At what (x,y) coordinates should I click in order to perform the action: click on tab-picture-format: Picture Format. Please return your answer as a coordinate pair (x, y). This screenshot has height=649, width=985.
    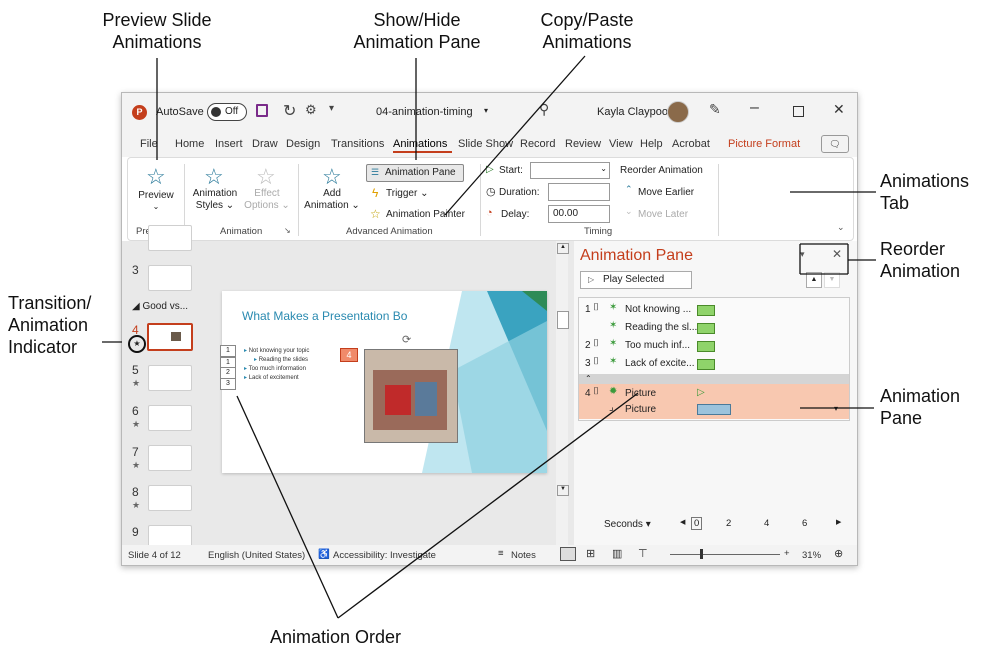
    Looking at the image, I should click on (764, 144).